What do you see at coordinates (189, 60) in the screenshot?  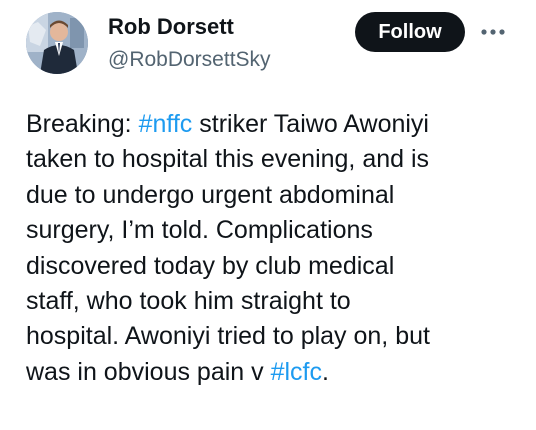 I see `author-handle: @RobDorsettSky` at bounding box center [189, 60].